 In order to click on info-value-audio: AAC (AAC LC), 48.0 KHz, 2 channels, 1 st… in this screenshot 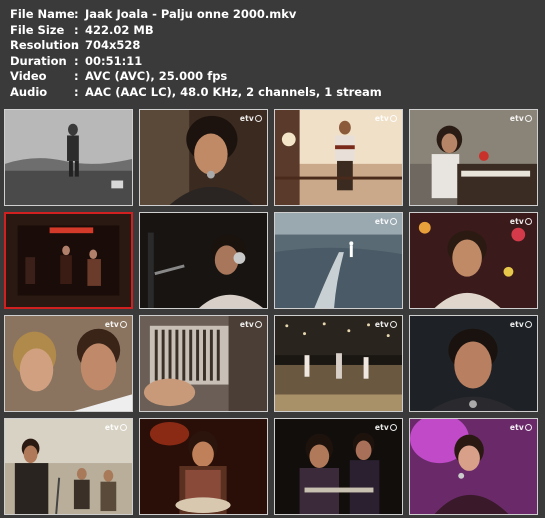, I will do `click(233, 91)`.